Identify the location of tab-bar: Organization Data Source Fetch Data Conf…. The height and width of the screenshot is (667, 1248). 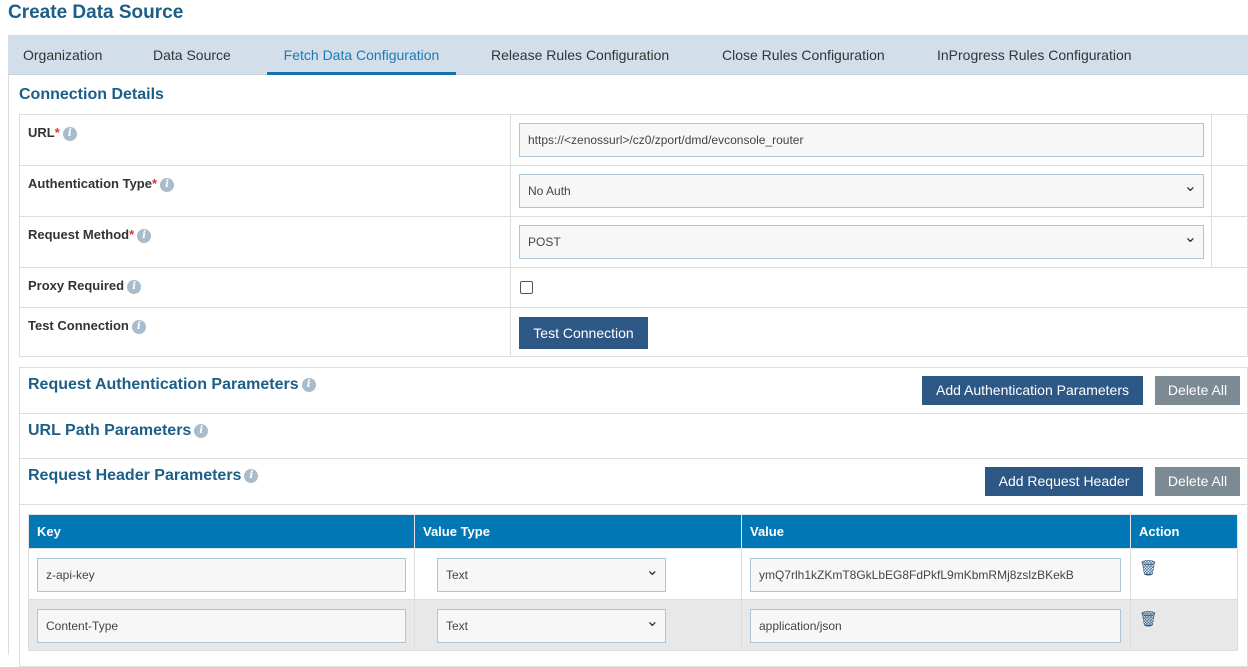
(628, 55).